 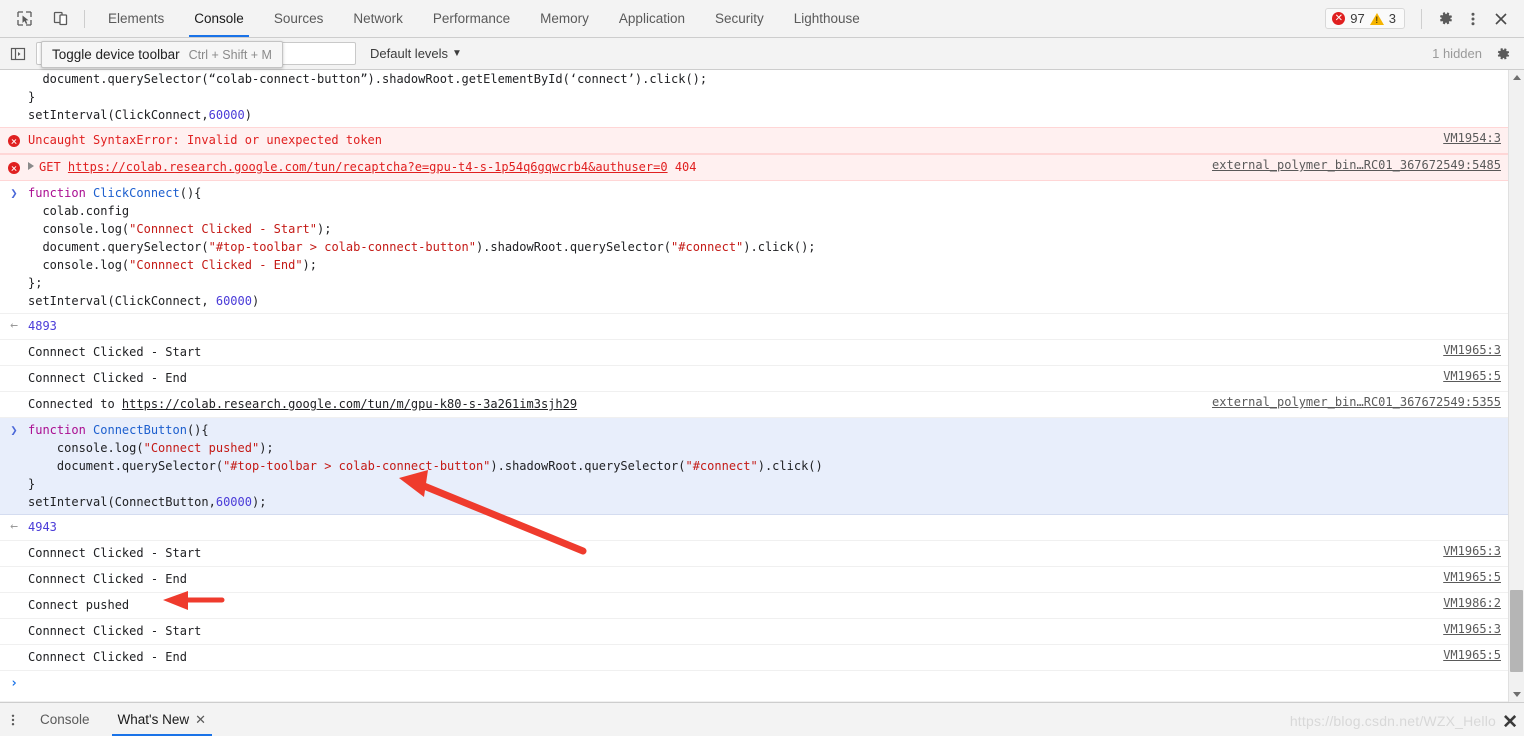 I want to click on console-scrollbar, so click(x=1516, y=386).